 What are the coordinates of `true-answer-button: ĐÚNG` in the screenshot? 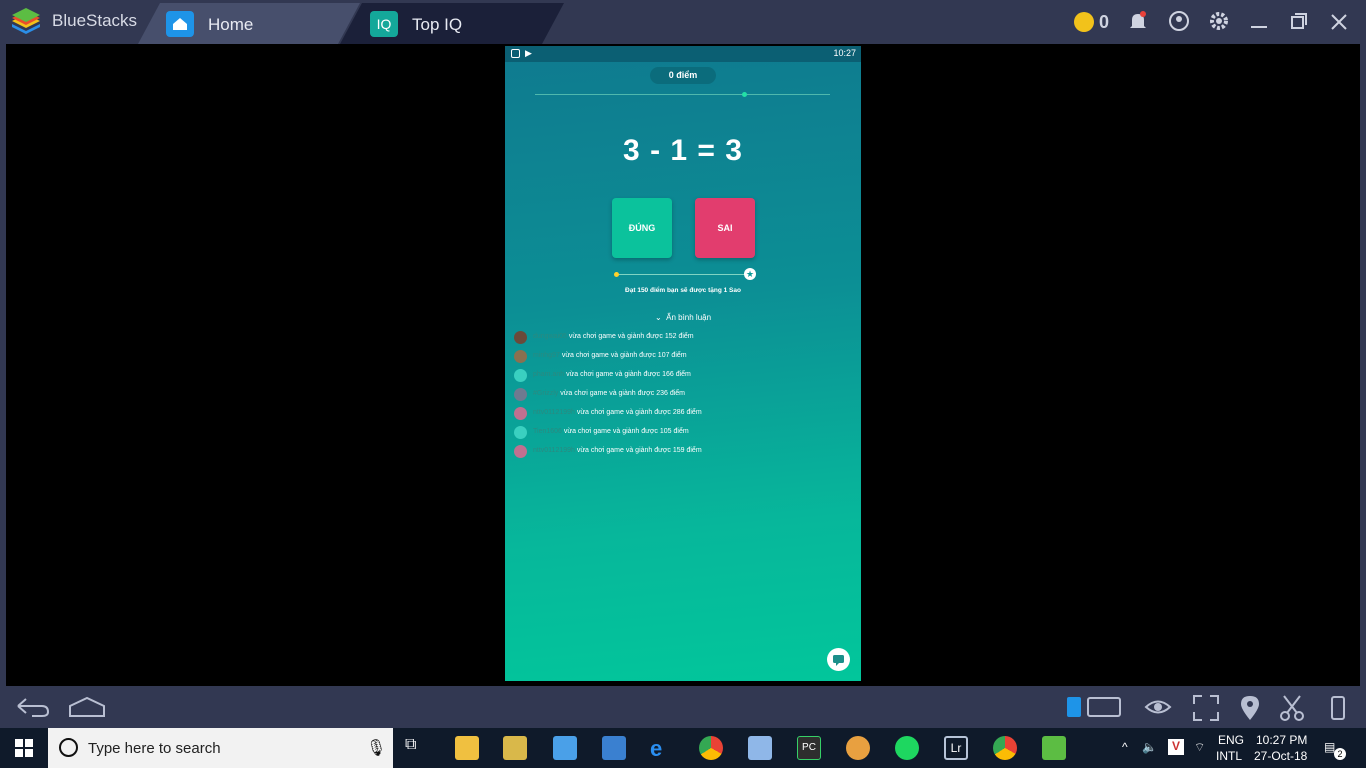 It's located at (642, 228).